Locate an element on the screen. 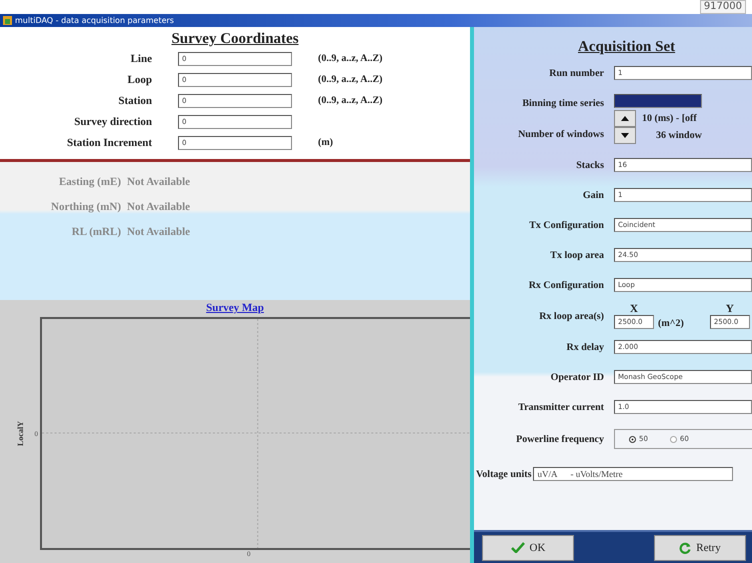 The height and width of the screenshot is (563, 752). check-icon is located at coordinates (517, 547).